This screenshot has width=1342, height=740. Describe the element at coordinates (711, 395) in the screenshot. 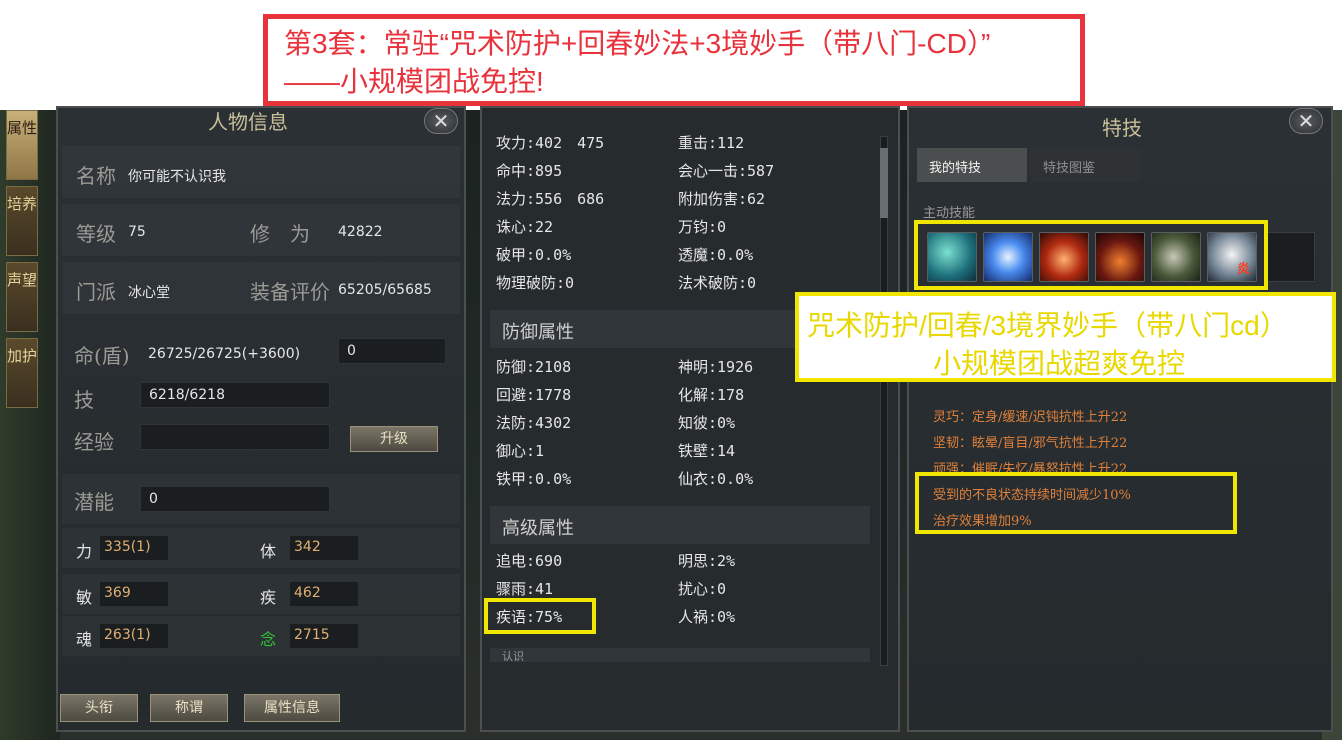

I see `stat-resolve: 化解:178` at that location.